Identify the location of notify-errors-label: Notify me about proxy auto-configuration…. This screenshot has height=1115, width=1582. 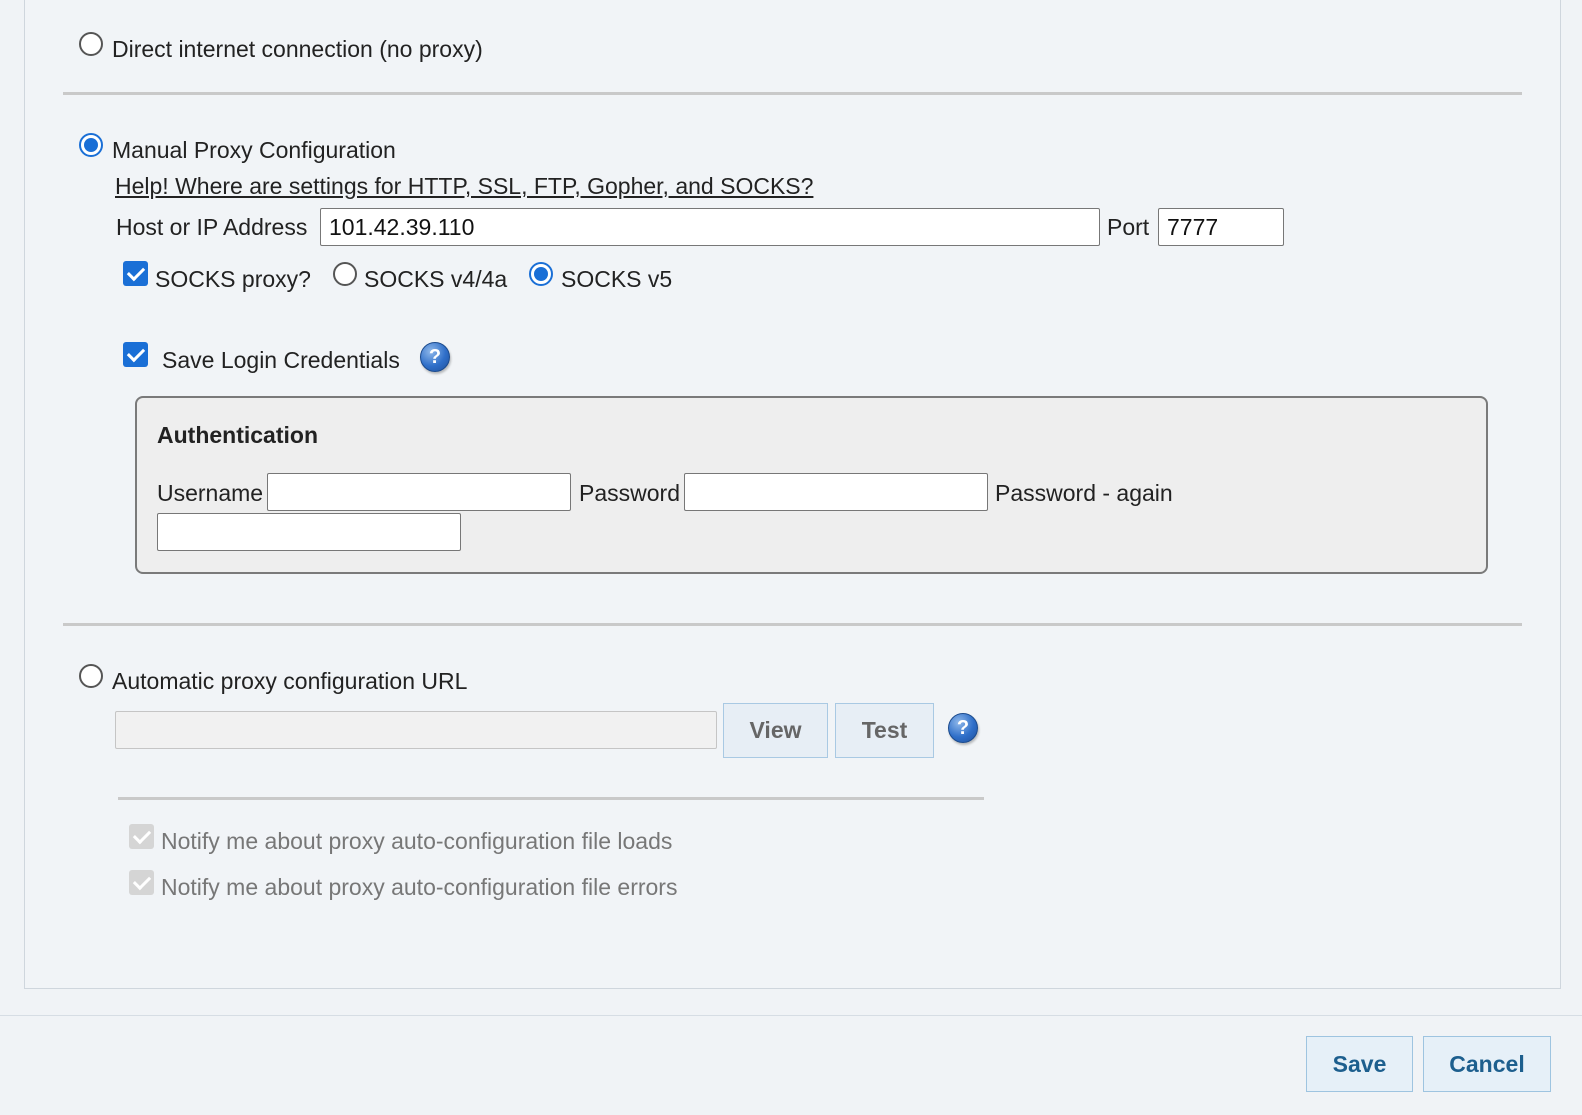
(419, 887).